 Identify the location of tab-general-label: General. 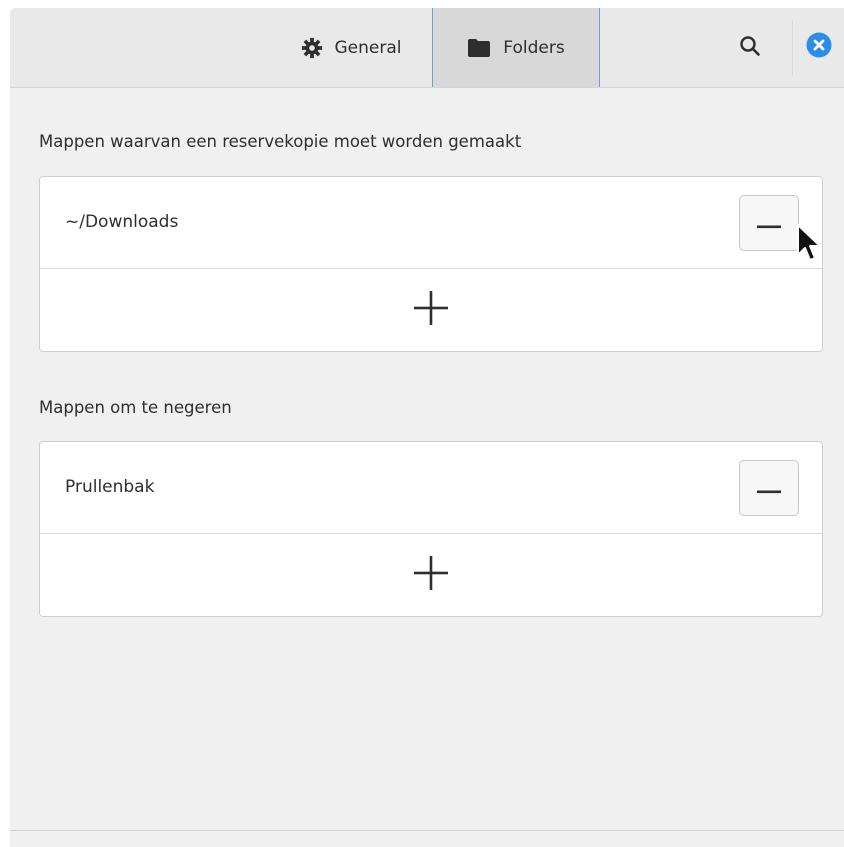
(368, 47).